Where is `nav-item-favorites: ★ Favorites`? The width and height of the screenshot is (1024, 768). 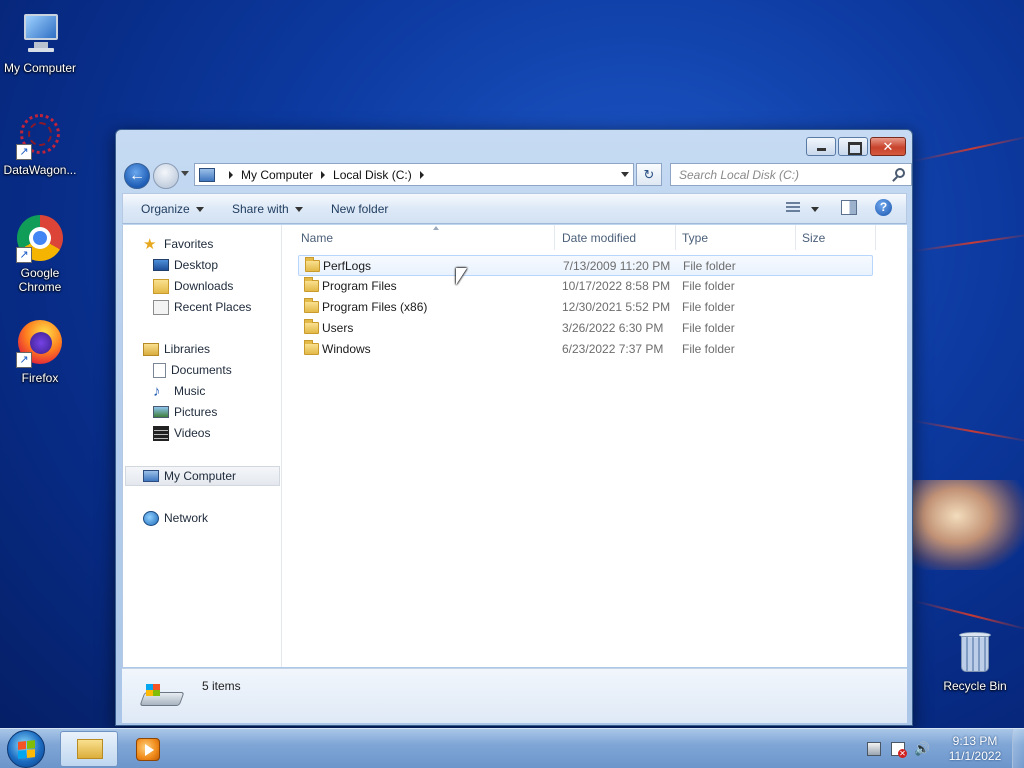 nav-item-favorites: ★ Favorites is located at coordinates (178, 244).